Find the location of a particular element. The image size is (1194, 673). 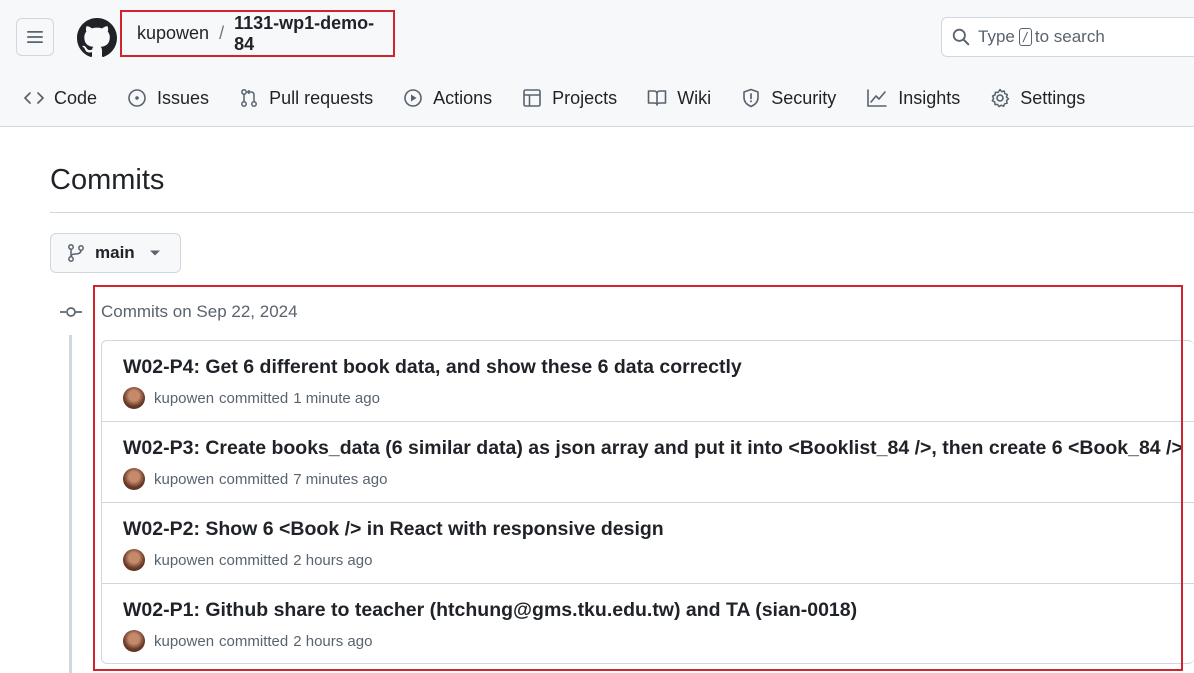

issue-icon is located at coordinates (137, 98).